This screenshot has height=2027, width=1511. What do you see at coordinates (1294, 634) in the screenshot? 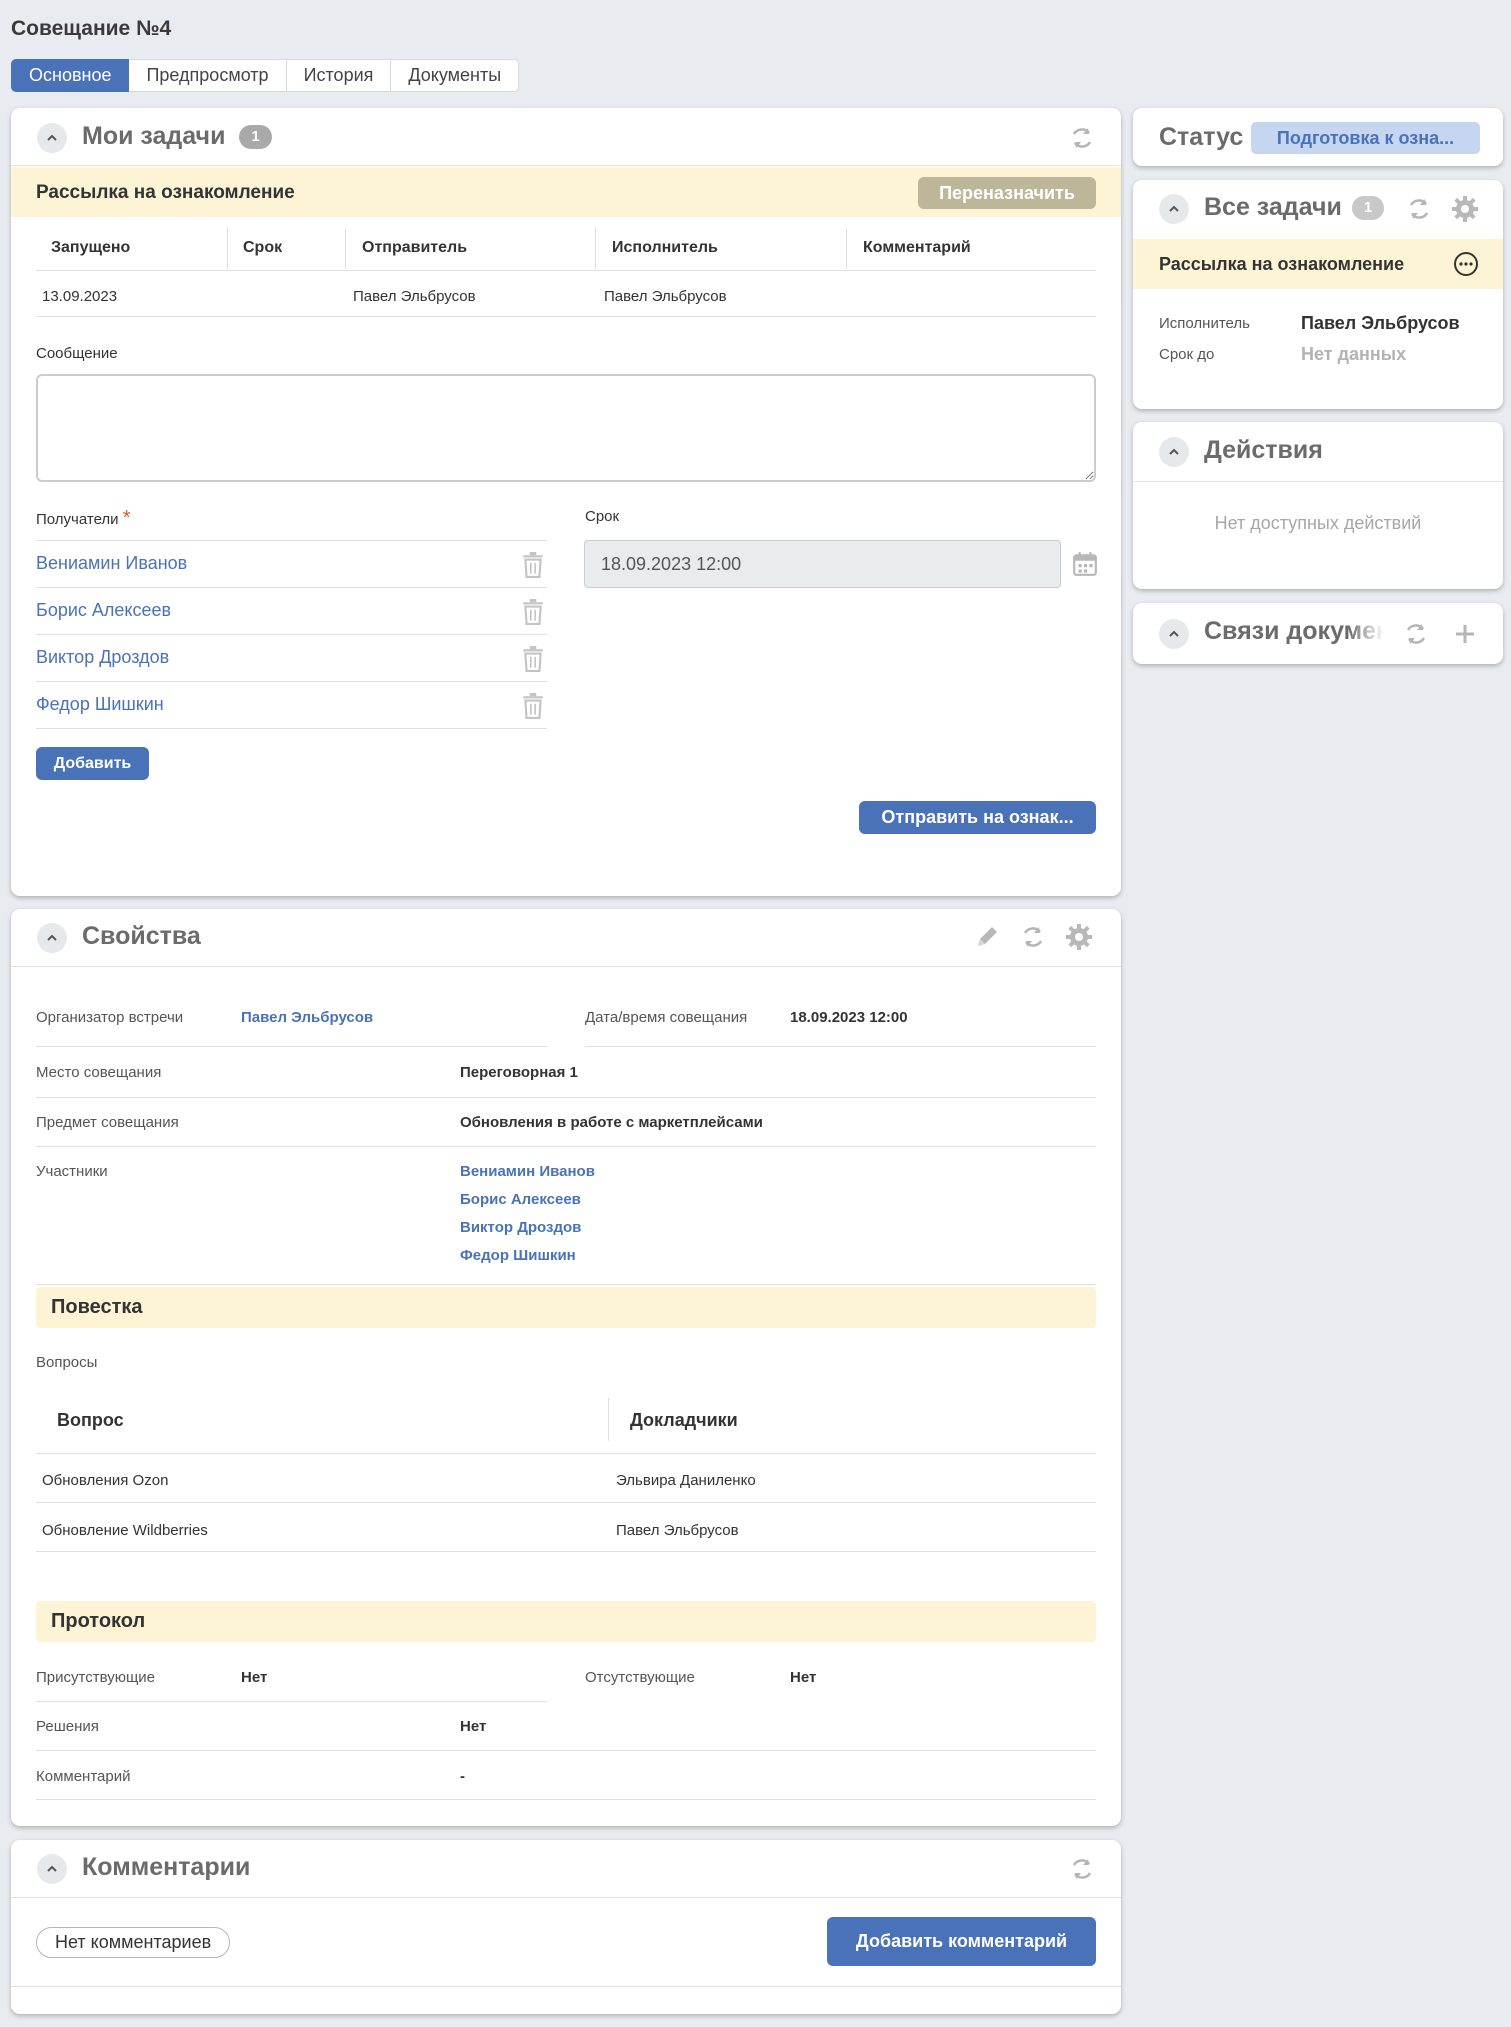
I see `document-links-title-clip: Связи докумен` at bounding box center [1294, 634].